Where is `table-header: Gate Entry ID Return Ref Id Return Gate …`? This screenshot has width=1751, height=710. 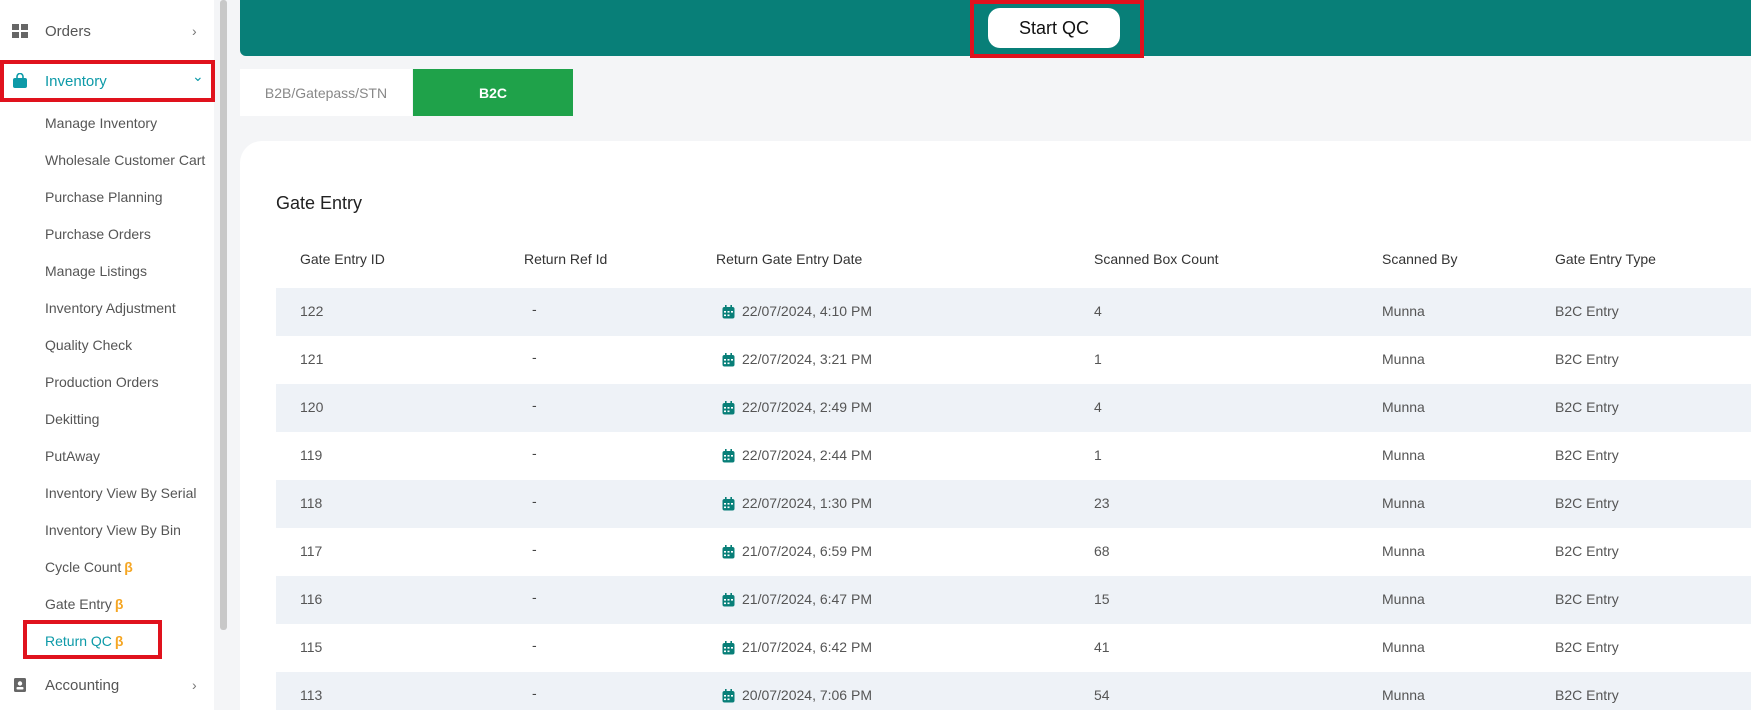
table-header: Gate Entry ID Return Ref Id Return Gate … is located at coordinates (1013, 260).